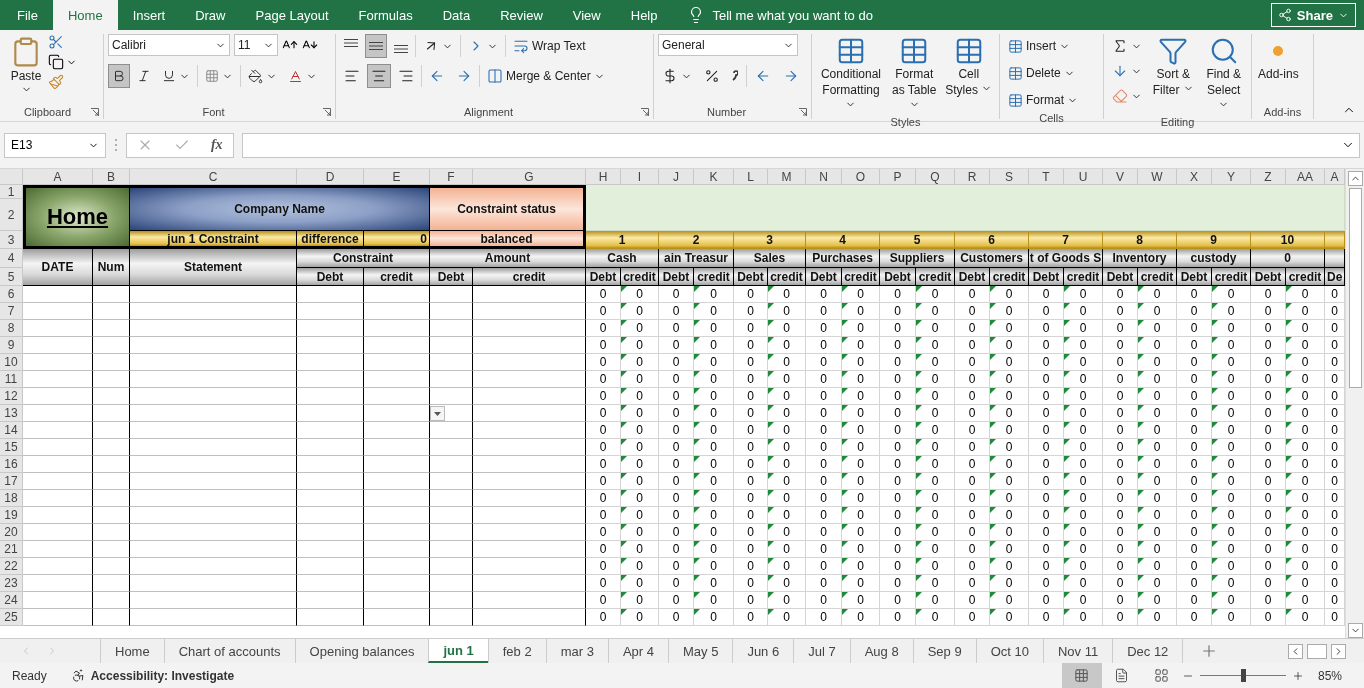  Describe the element at coordinates (11, 447) in the screenshot. I see `row-header: 15` at that location.